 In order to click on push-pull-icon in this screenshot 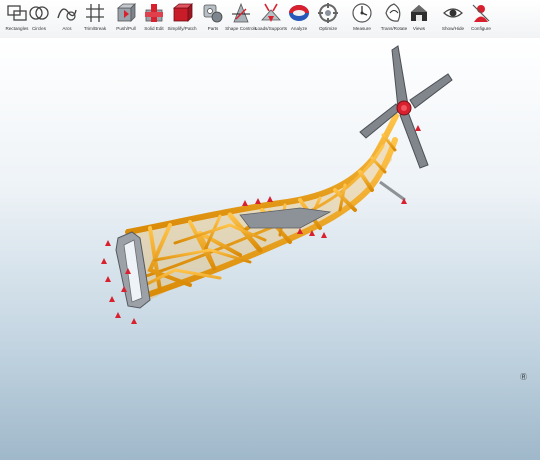, I will do `click(126, 12)`.